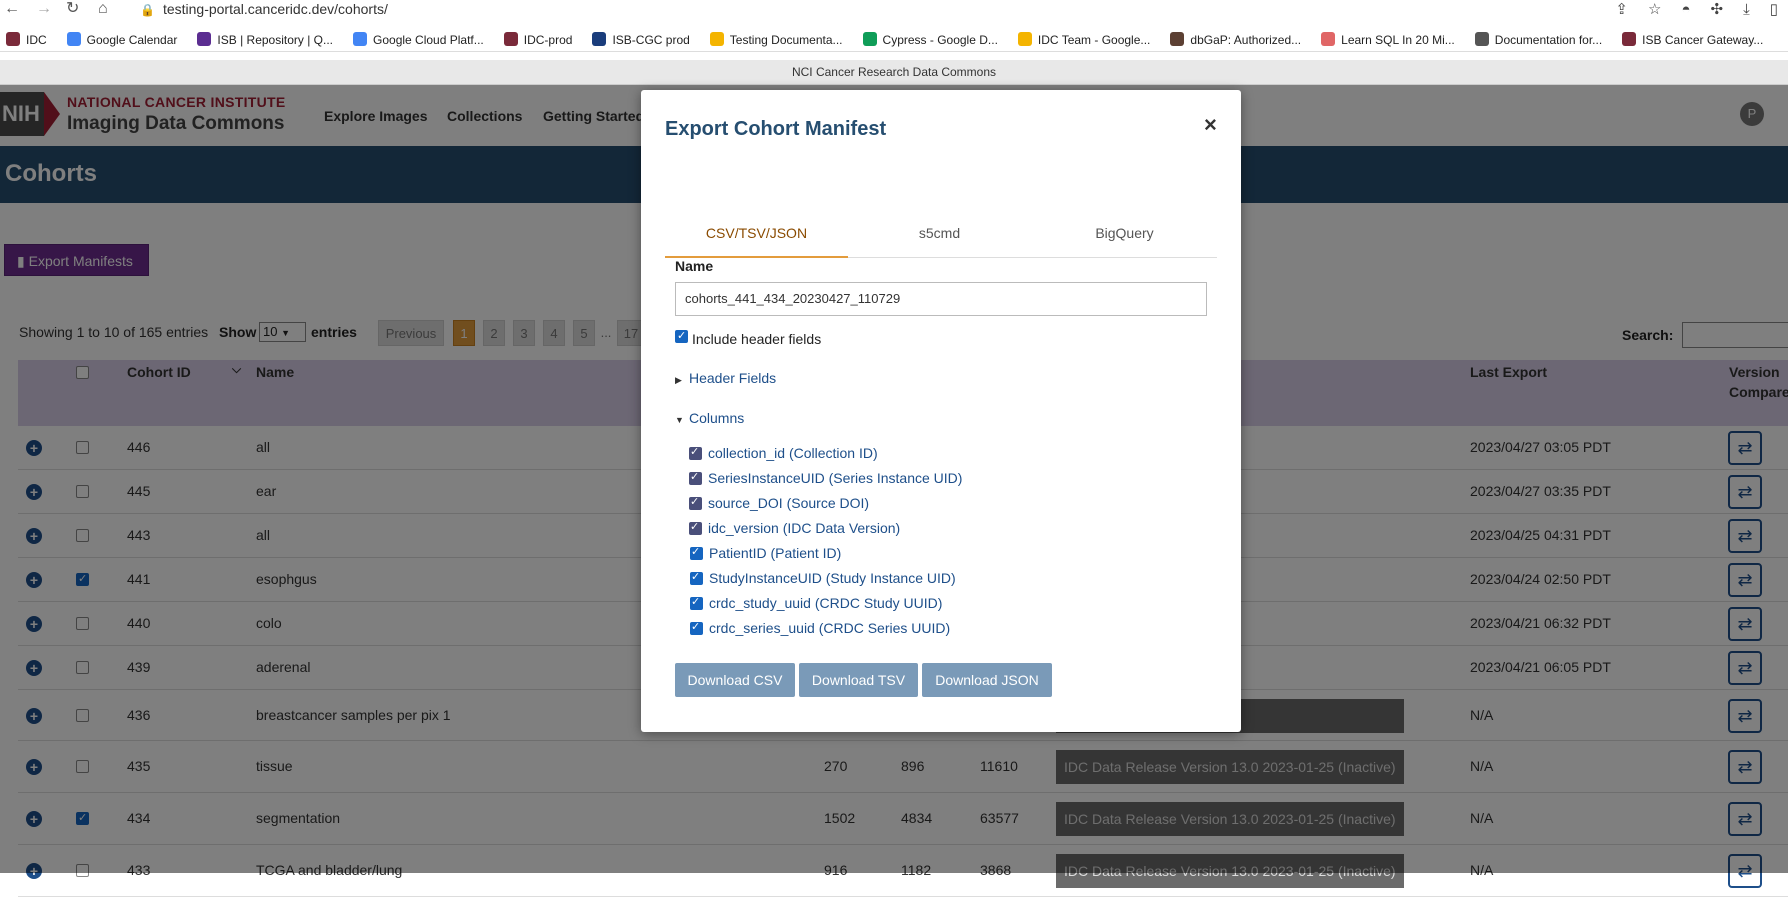 The width and height of the screenshot is (1788, 897). I want to click on bookmark-label: Google Calendar, so click(132, 40).